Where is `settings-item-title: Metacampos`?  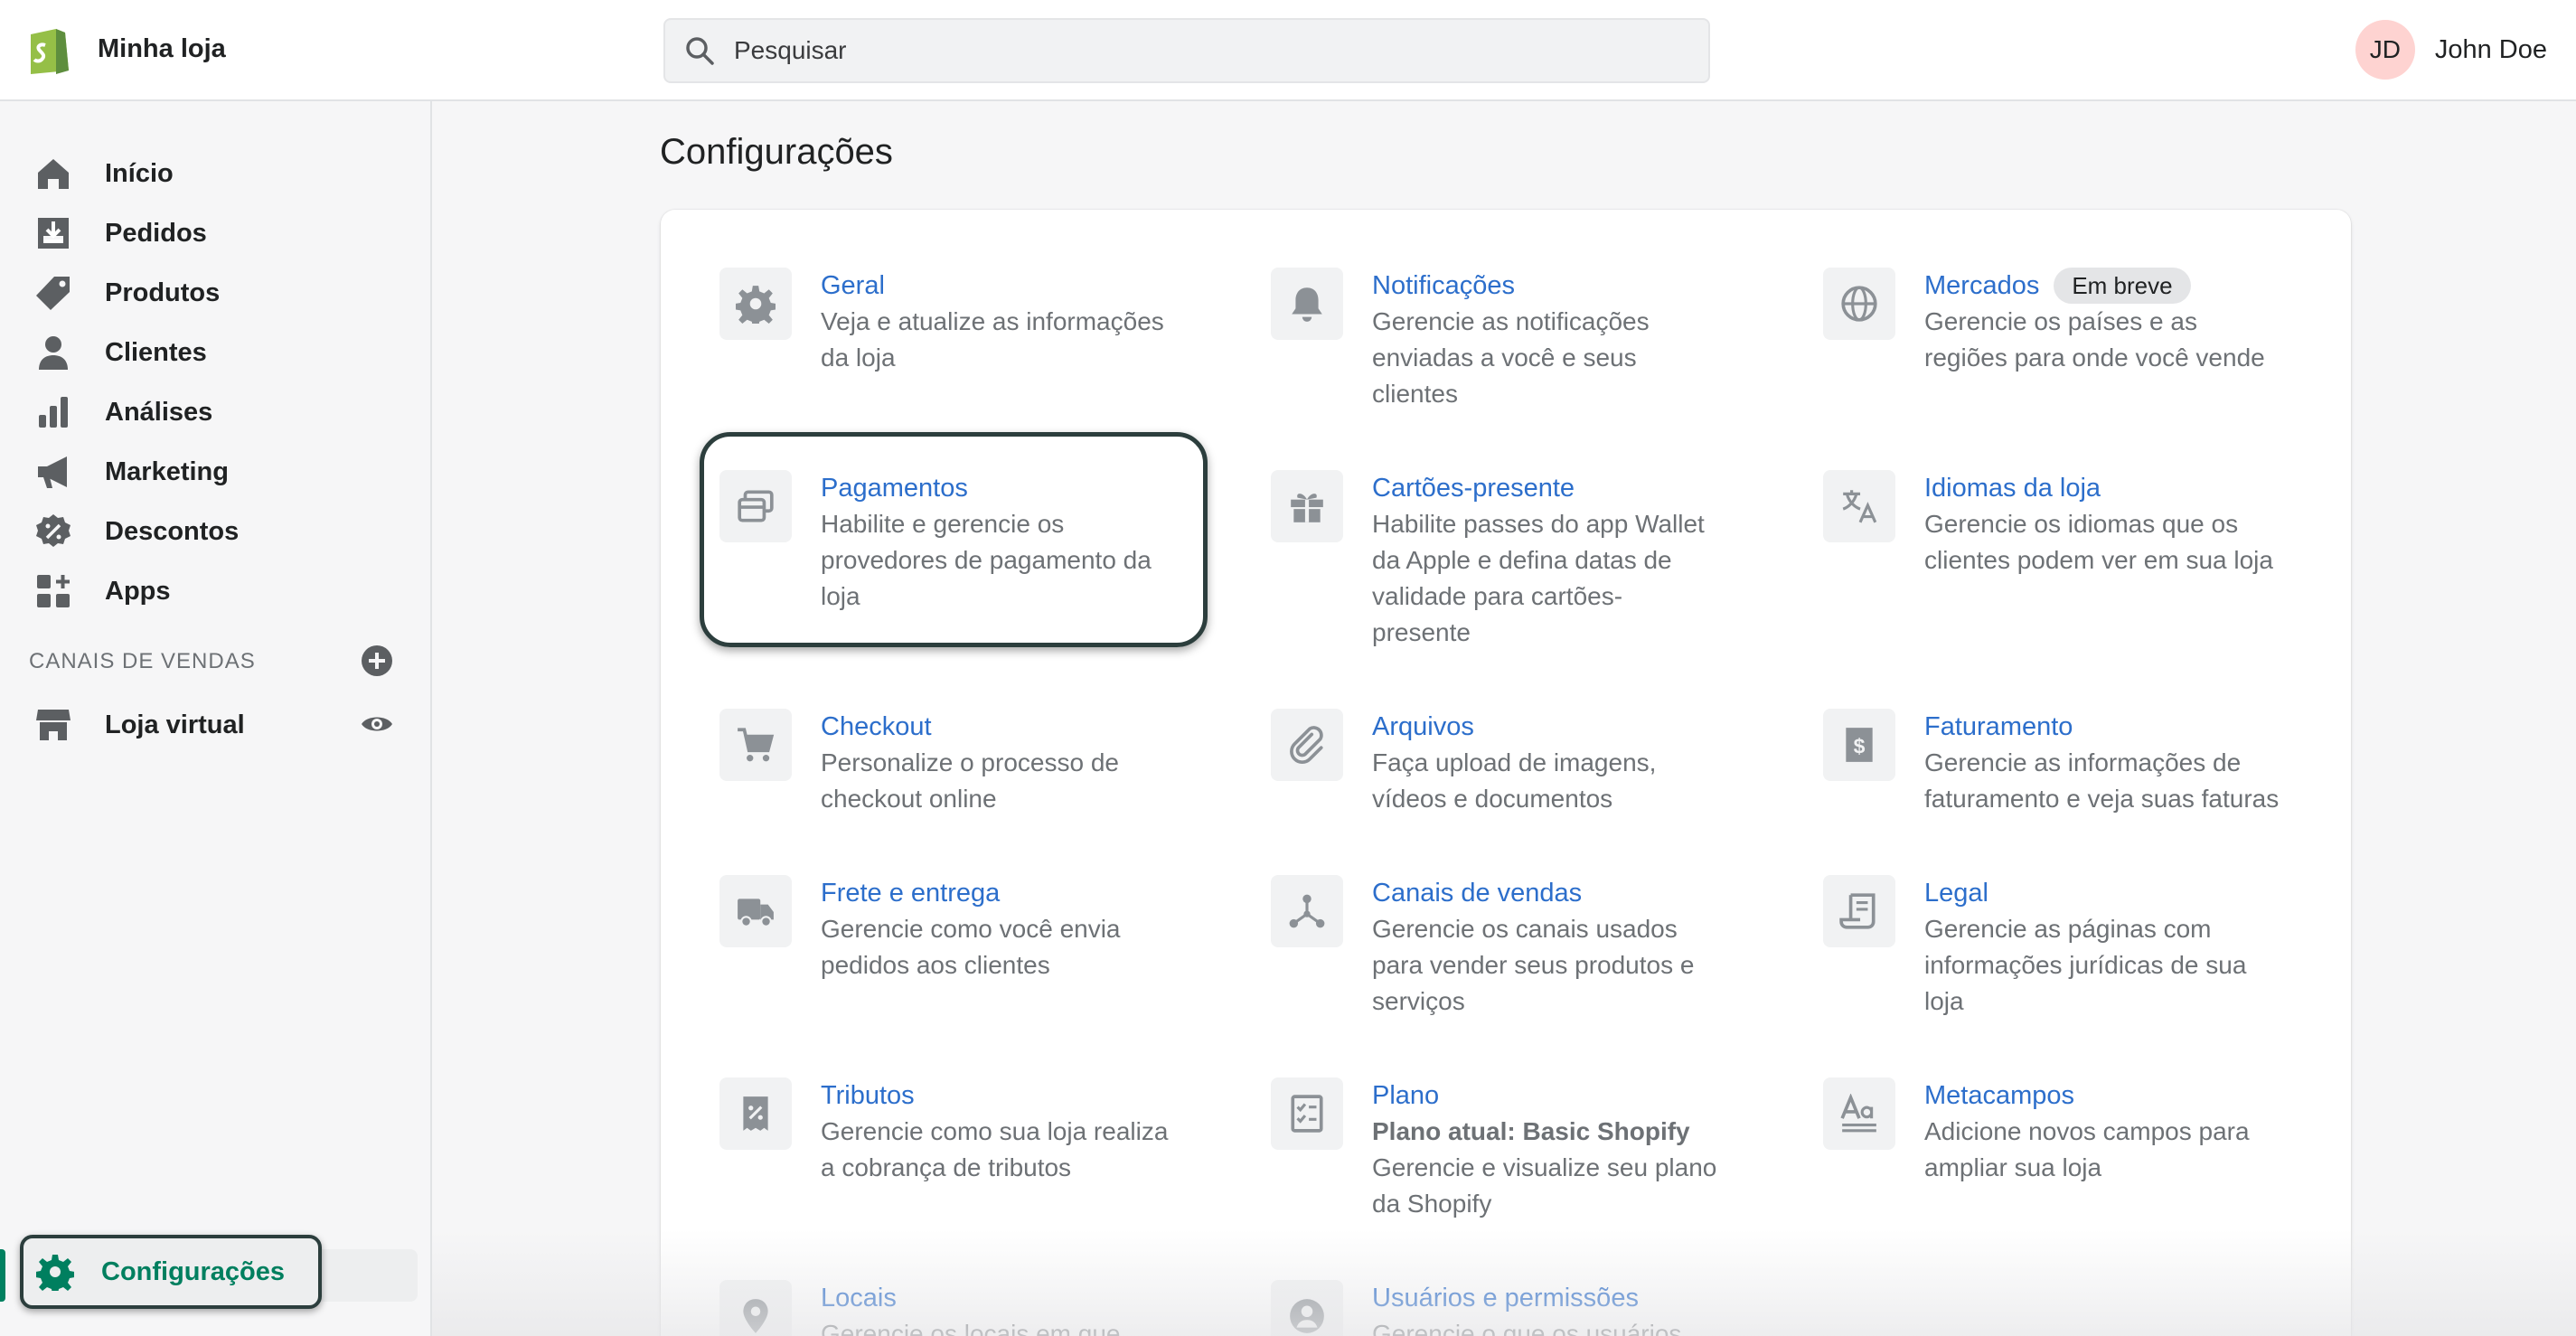
settings-item-title: Metacampos is located at coordinates (2087, 1095).